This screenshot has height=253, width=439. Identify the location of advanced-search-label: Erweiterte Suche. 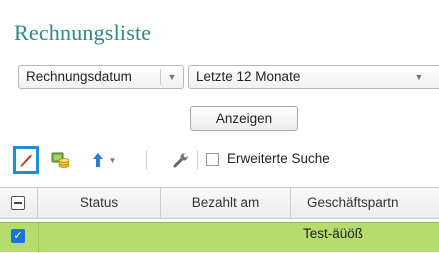
(278, 158).